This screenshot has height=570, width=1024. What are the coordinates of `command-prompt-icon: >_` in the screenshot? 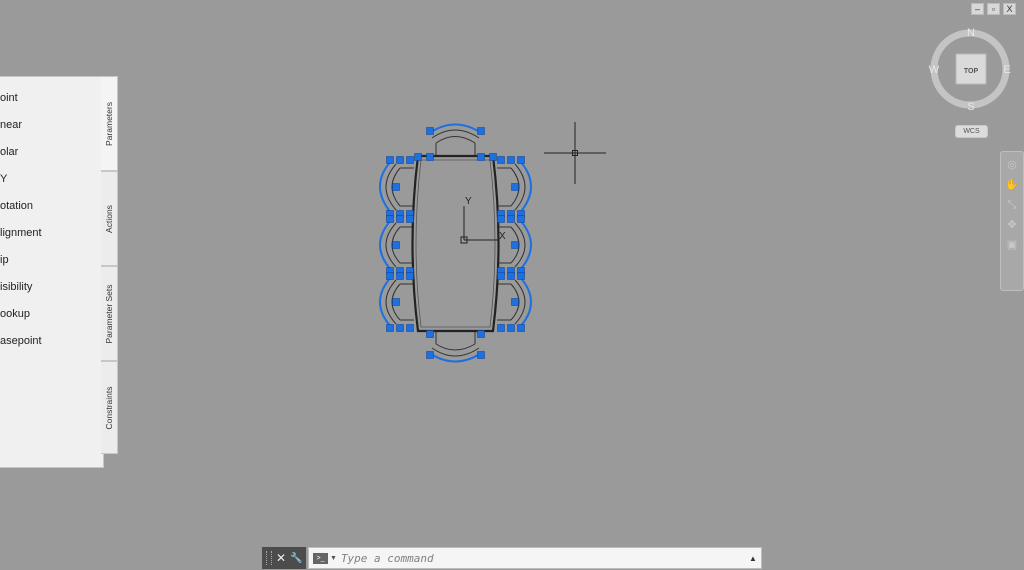 It's located at (320, 558).